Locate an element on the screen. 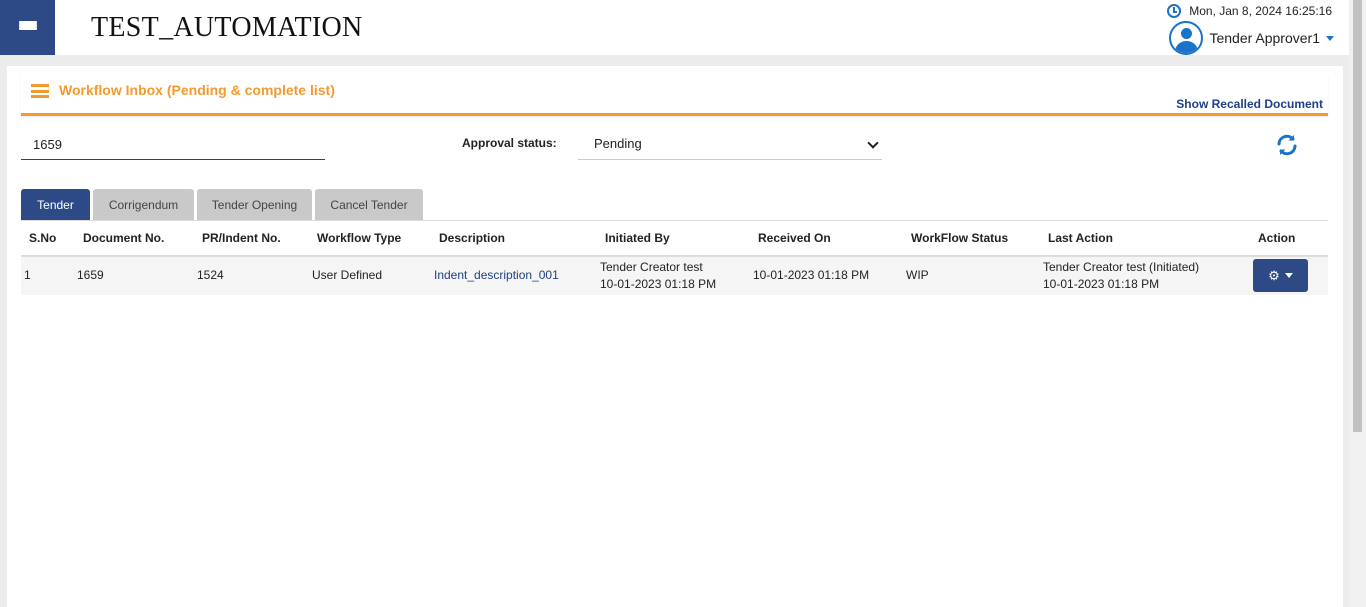 This screenshot has width=1366, height=607. description-link: Indent_description_001 is located at coordinates (496, 275).